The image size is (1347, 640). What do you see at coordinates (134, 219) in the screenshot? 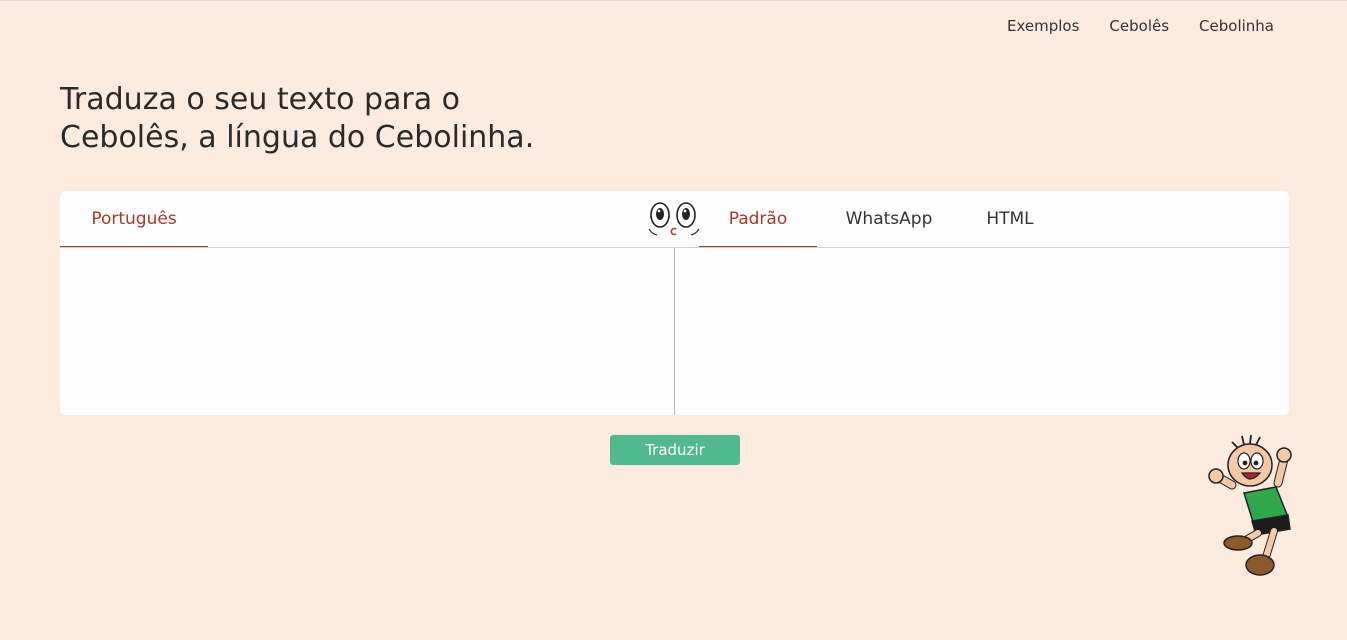
I see `tab-portugues: Português` at bounding box center [134, 219].